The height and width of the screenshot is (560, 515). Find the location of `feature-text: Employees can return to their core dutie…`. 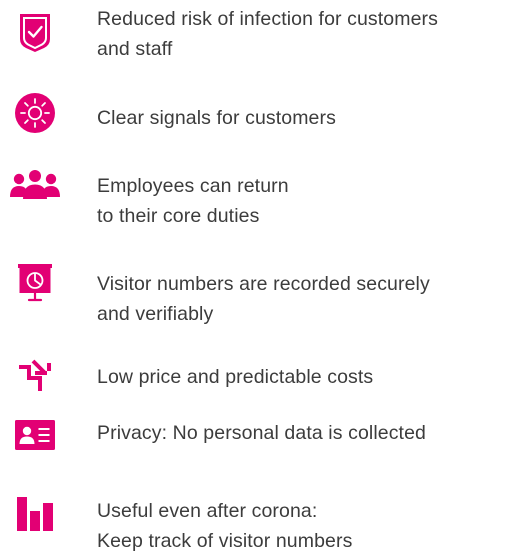

feature-text: Employees can return to their core dutie… is located at coordinates (304, 201).